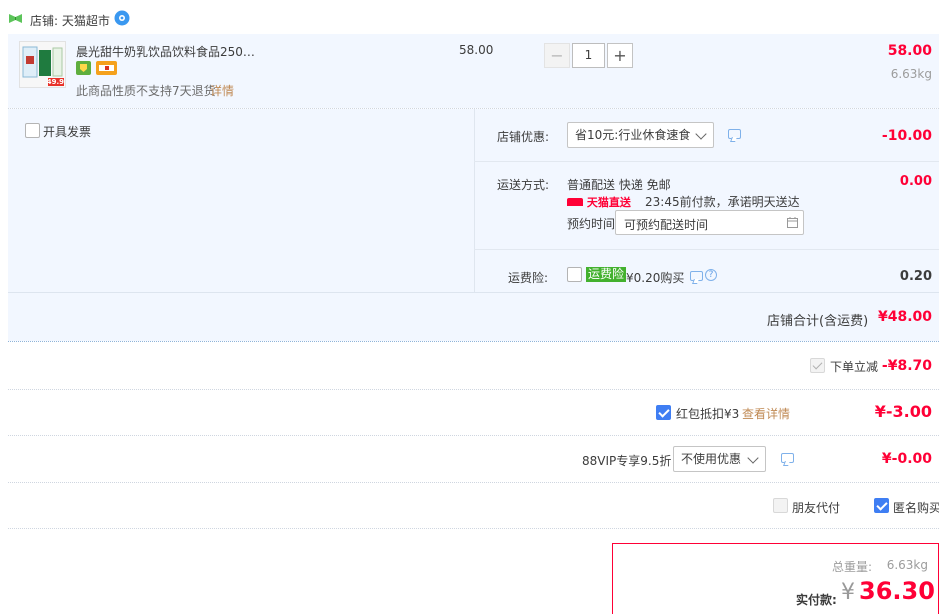 This screenshot has height=614, width=939. What do you see at coordinates (707, 413) in the screenshot?
I see `red-packet-label: 红包抵扣¥3` at bounding box center [707, 413].